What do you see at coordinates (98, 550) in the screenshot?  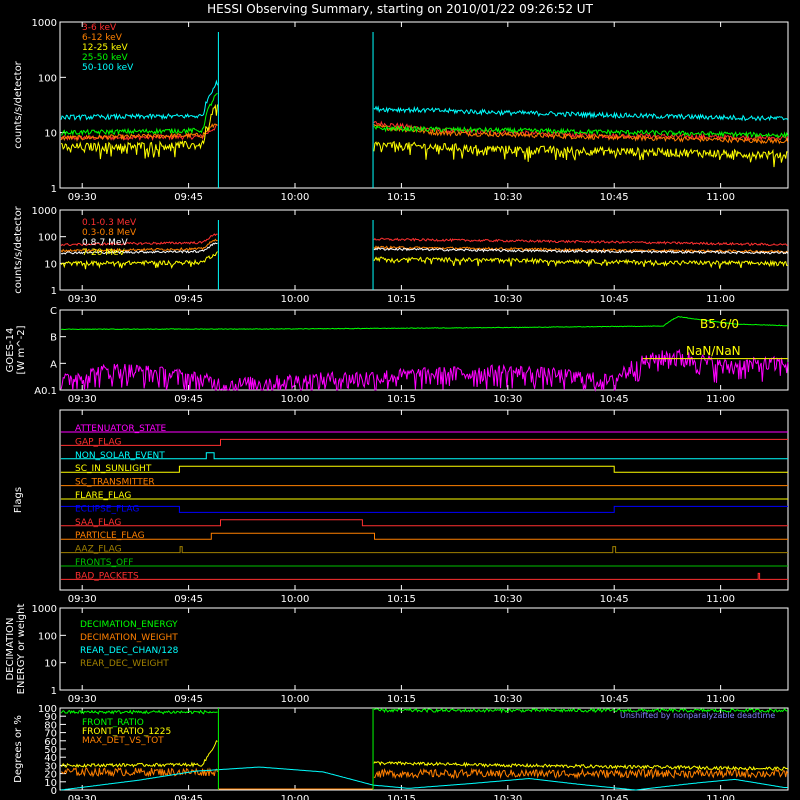 I see `flag-label: AAZ_FLAG` at bounding box center [98, 550].